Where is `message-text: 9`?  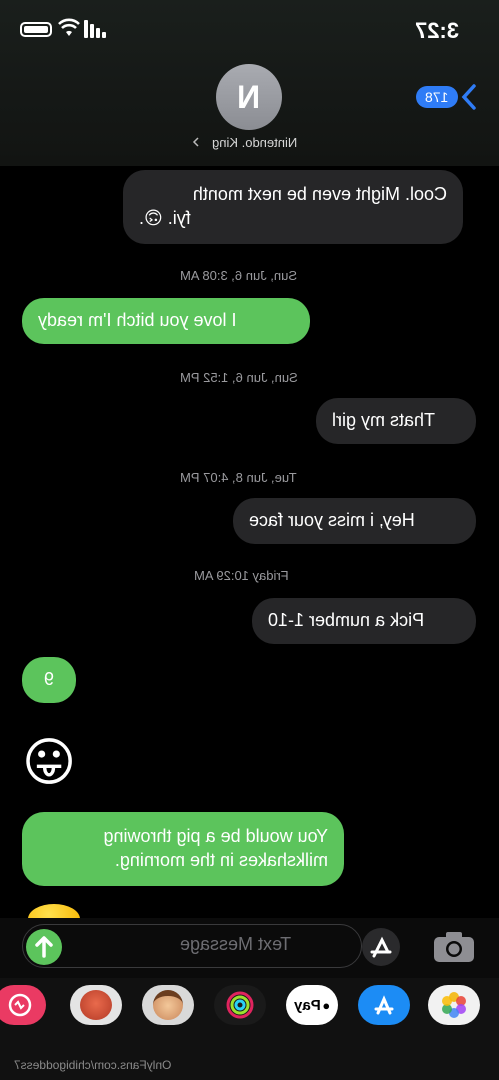
message-text: 9 is located at coordinates (48, 679).